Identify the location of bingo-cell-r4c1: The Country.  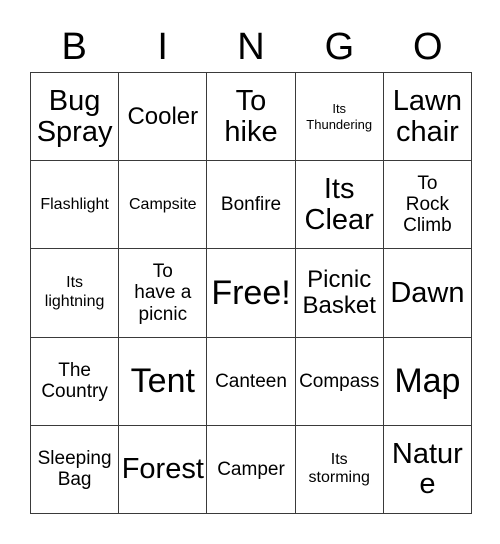
(75, 381).